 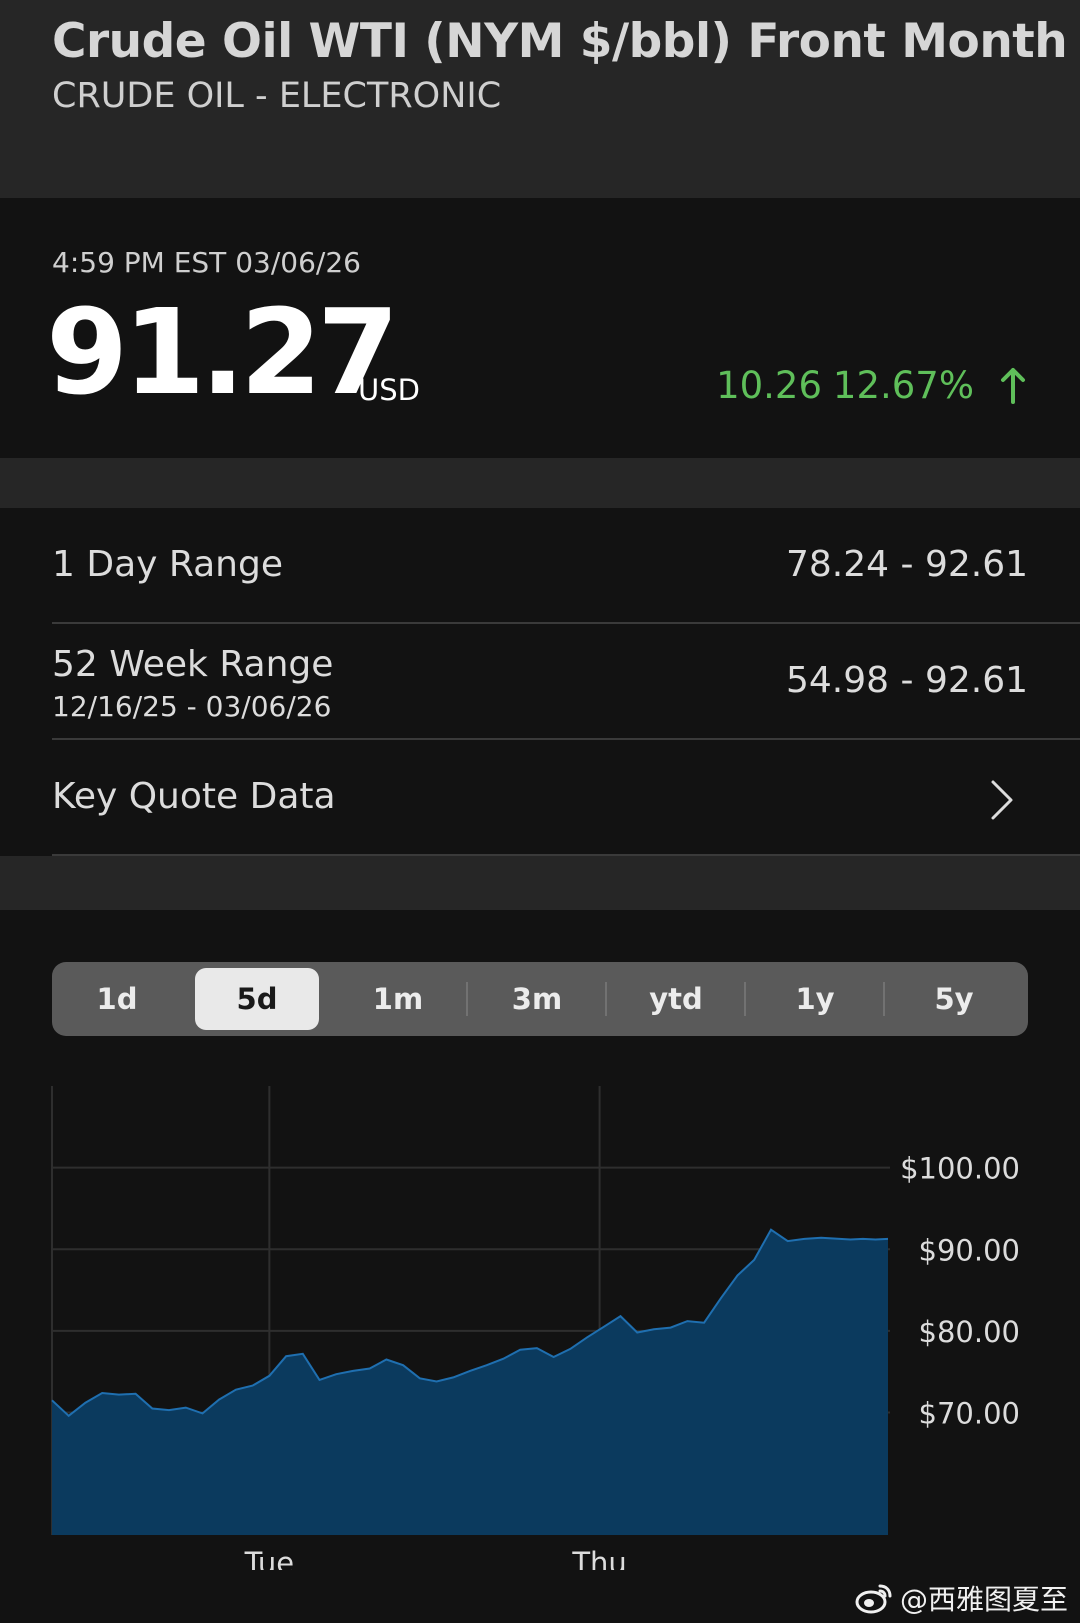 What do you see at coordinates (815, 999) in the screenshot?
I see `tab-1y: 1y` at bounding box center [815, 999].